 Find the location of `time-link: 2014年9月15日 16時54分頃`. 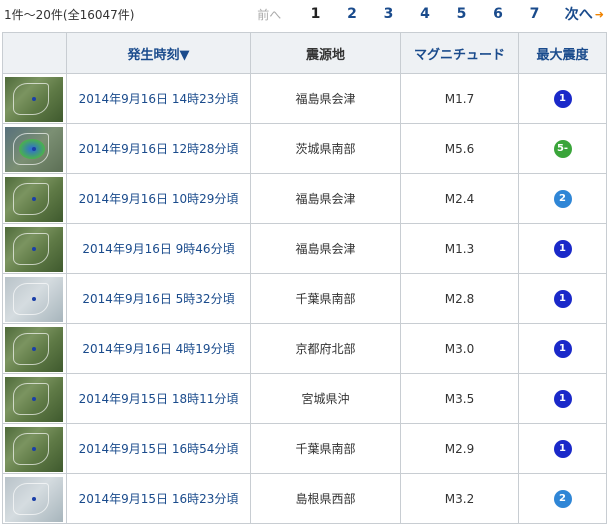

time-link: 2014年9月15日 16時54分頃 is located at coordinates (159, 449).